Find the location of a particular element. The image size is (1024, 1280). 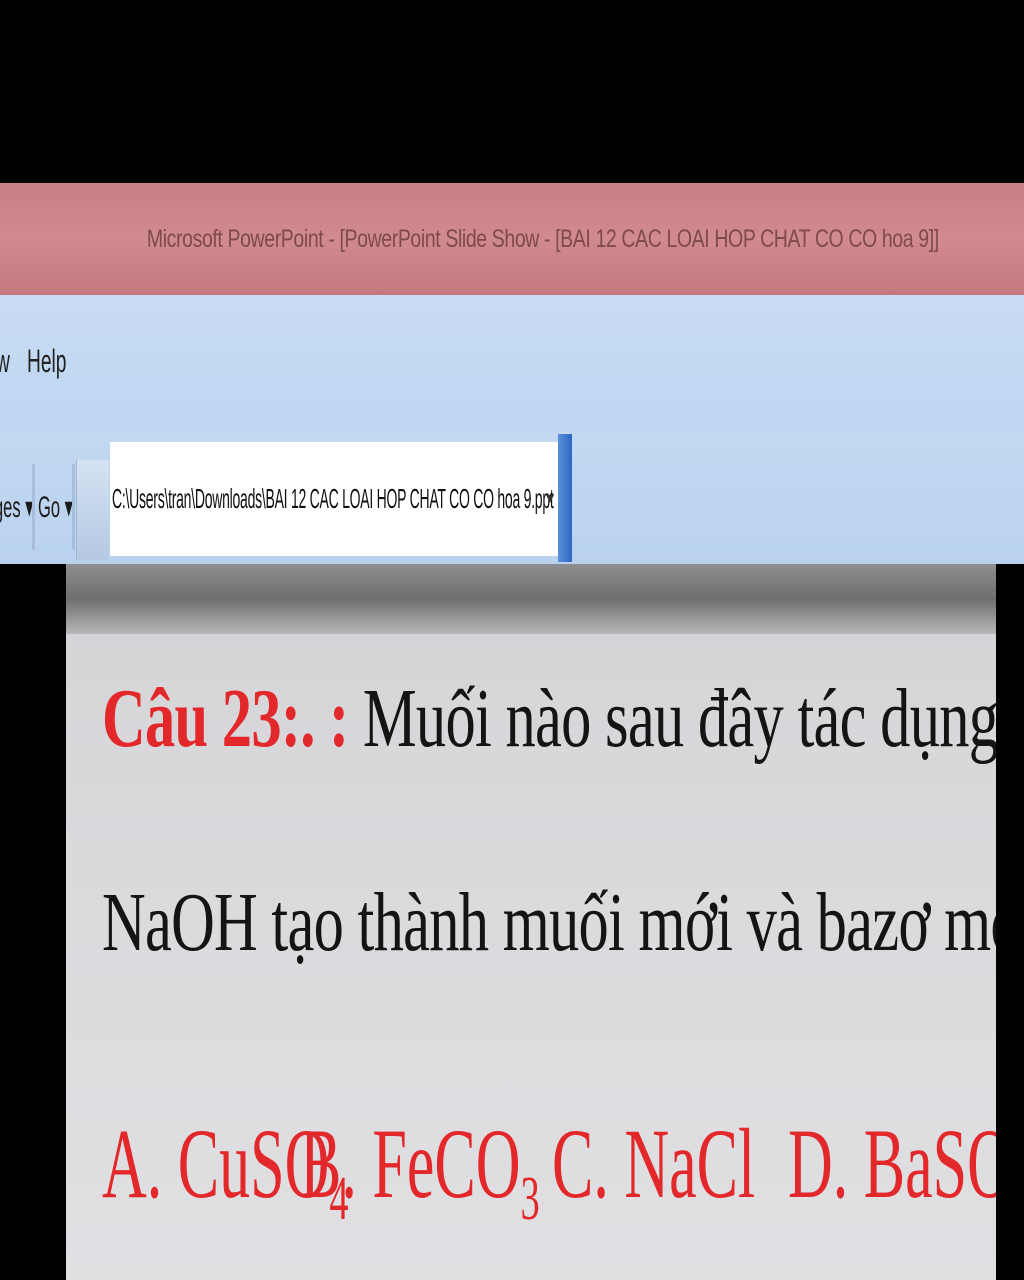

answer-a-text: A. CuSO is located at coordinates (216, 1163).